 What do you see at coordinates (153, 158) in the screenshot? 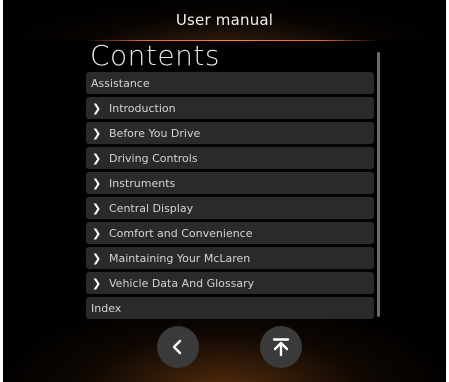
I see `list-item-label: Driving Controls` at bounding box center [153, 158].